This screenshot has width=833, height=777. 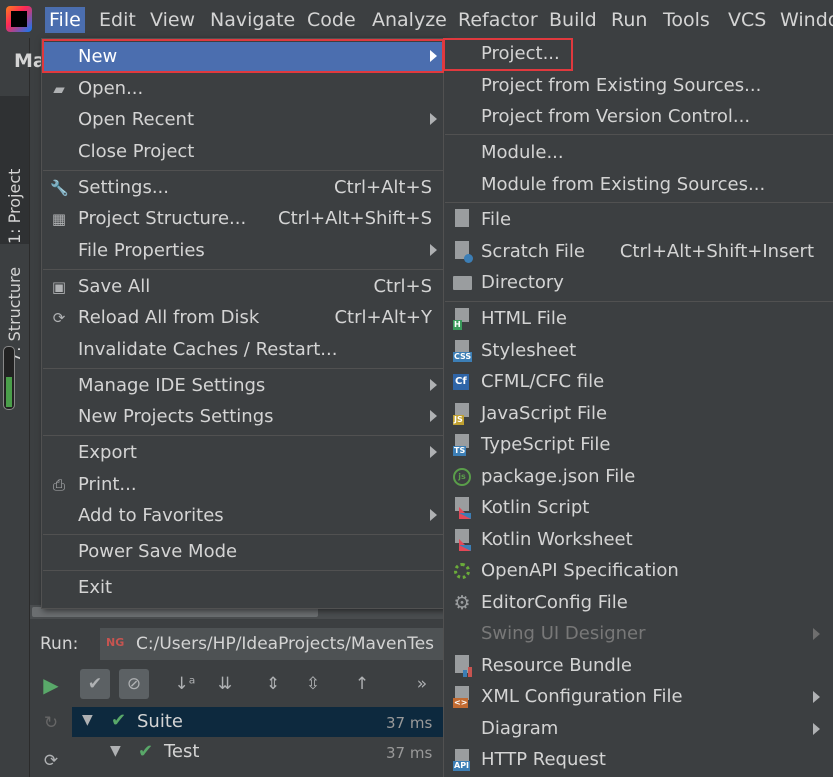 I want to click on rerun-icon: ▶, so click(x=51, y=685).